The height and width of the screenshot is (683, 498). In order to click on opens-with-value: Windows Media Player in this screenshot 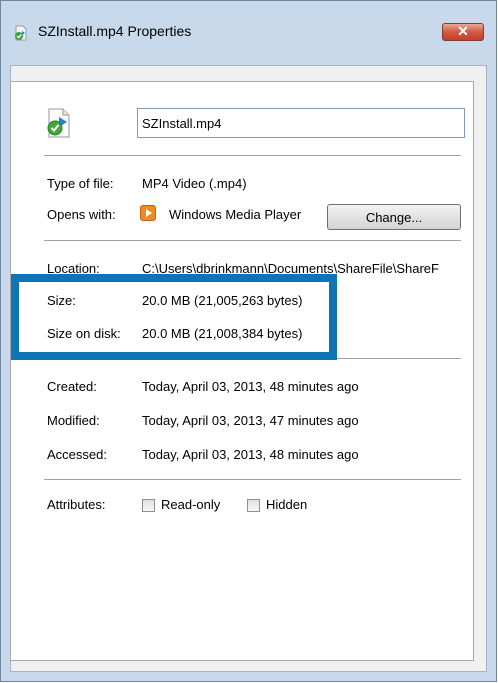, I will do `click(235, 214)`.